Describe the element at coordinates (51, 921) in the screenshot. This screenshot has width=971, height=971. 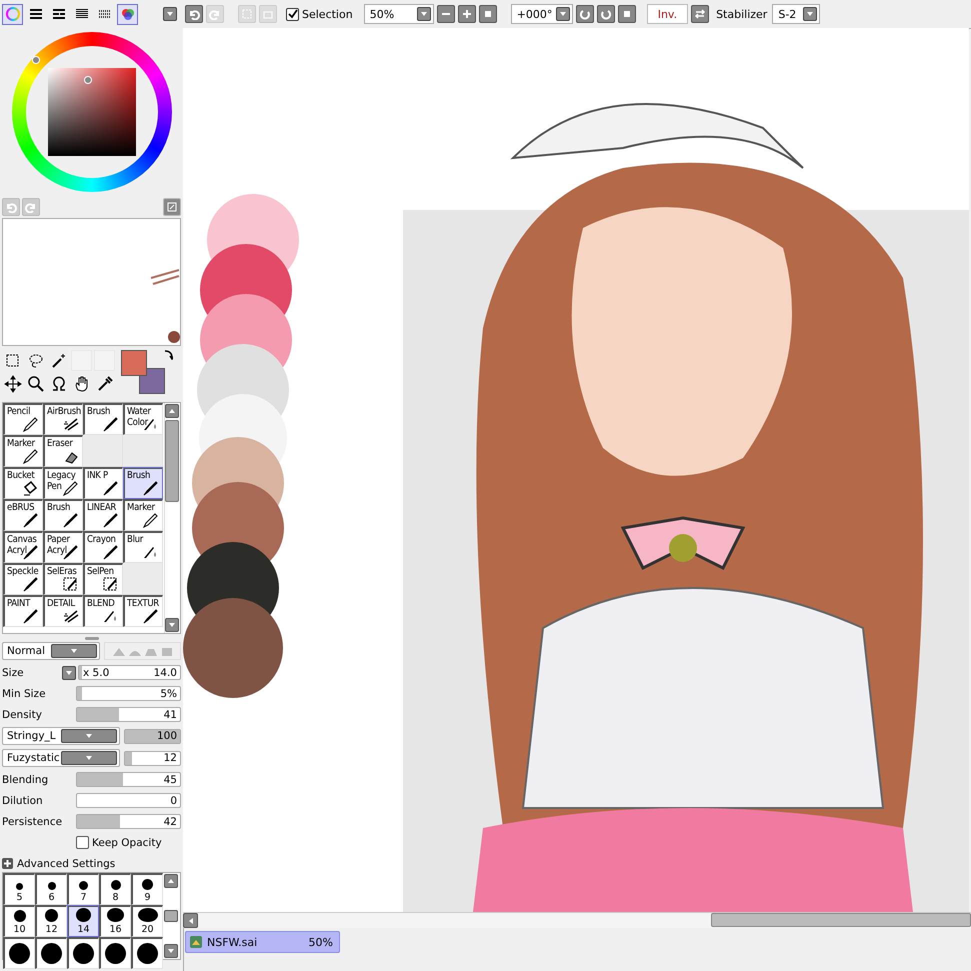
I see `brush-size-preset: 12` at that location.